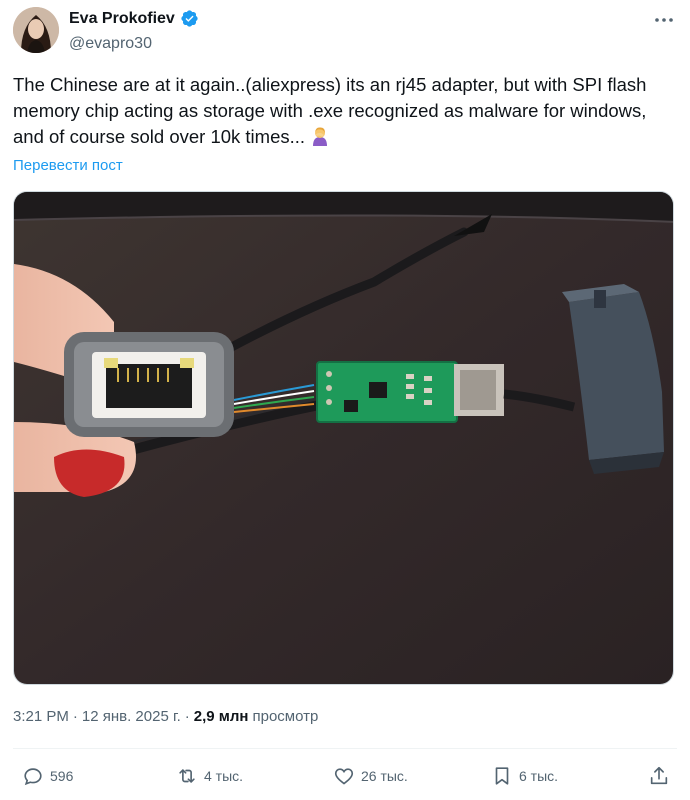  I want to click on repost-button: 4 тыс., so click(209, 776).